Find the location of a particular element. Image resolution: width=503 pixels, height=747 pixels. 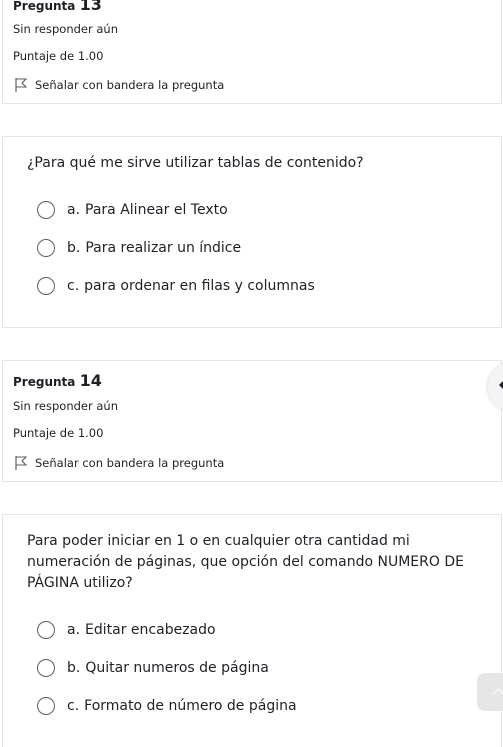

question-number: 13 is located at coordinates (90, 7).